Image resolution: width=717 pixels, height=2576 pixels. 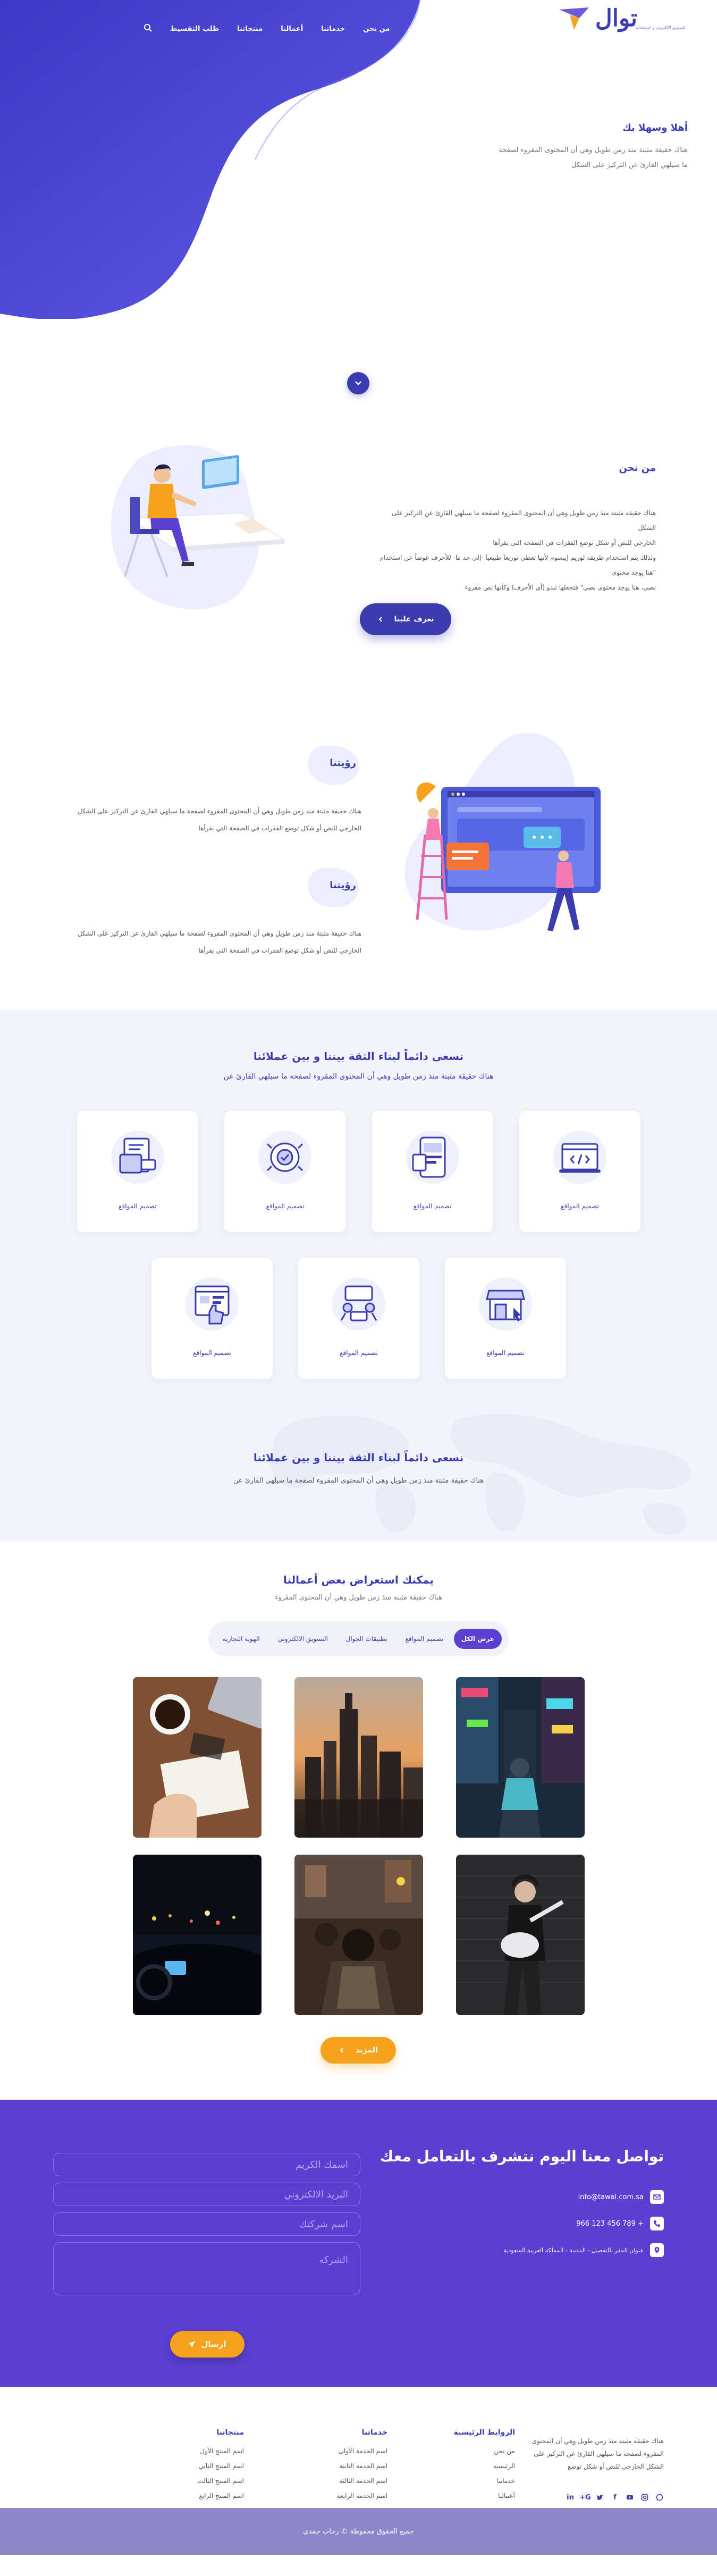 I want to click on document-card-icon, so click(x=138, y=1157).